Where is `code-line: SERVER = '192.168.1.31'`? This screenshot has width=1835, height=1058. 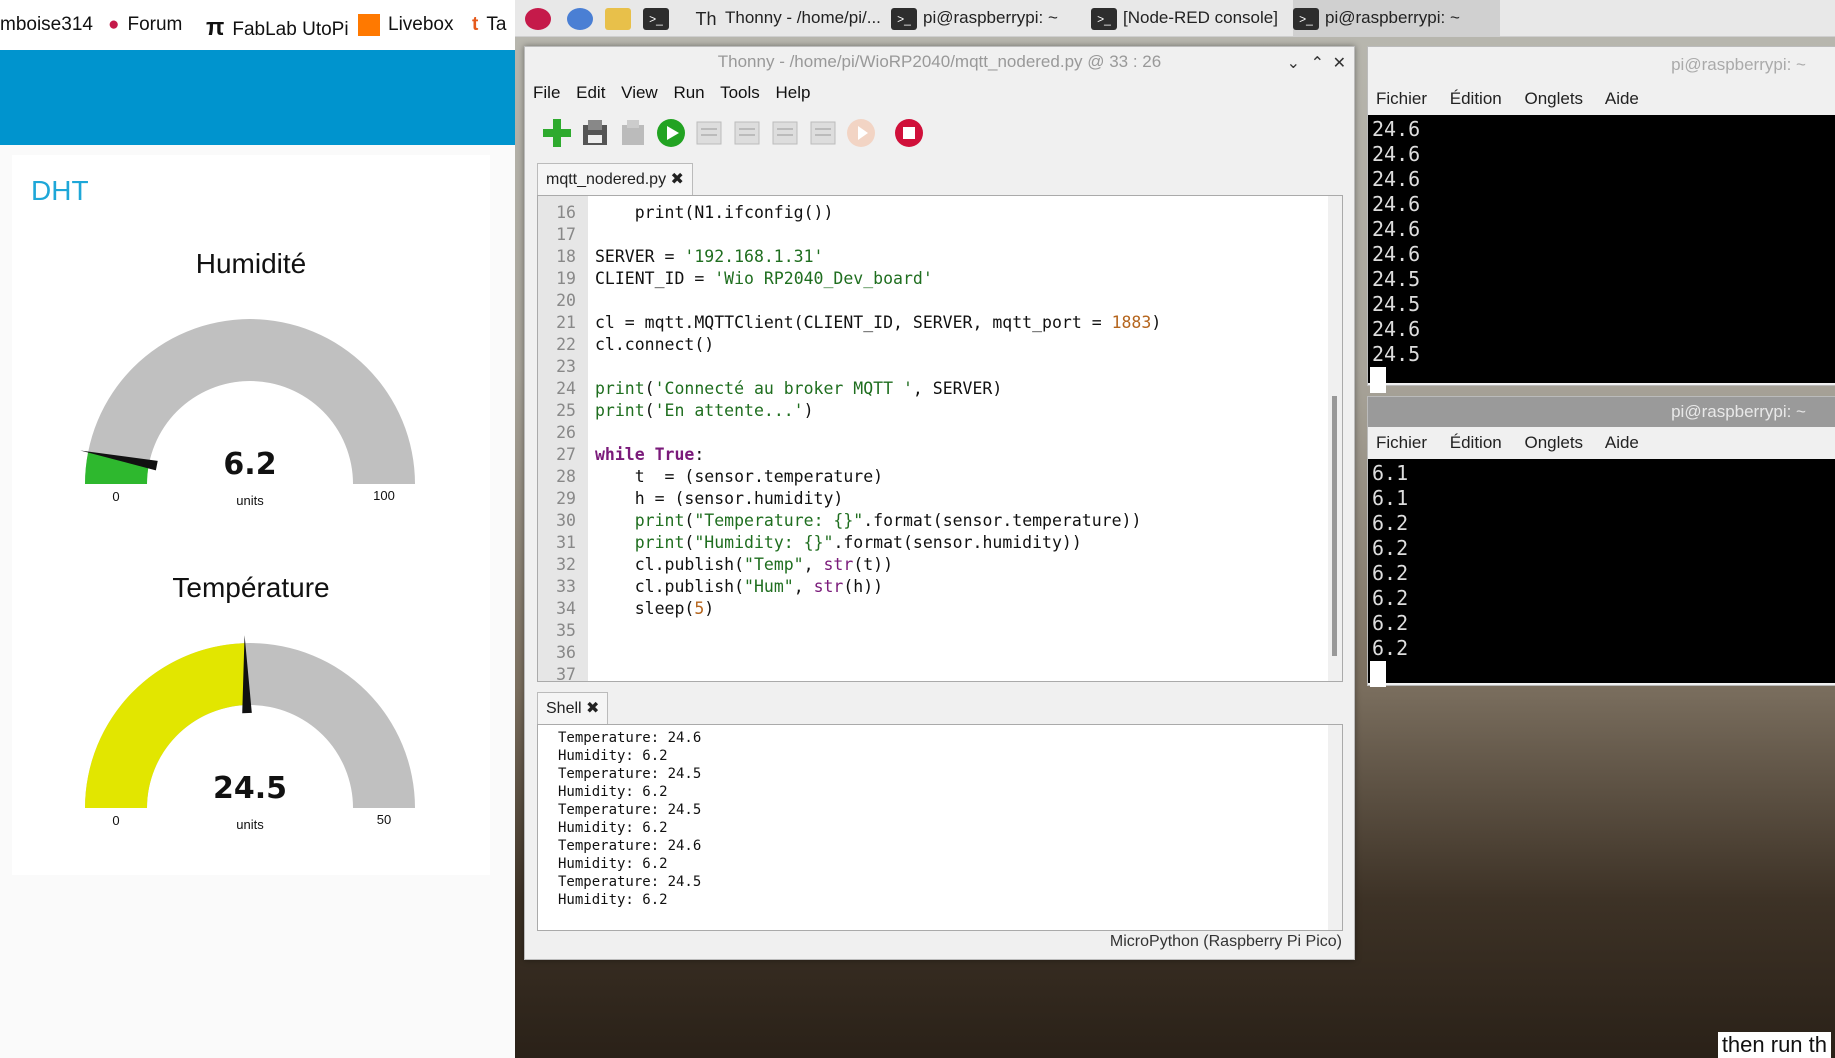
code-line: SERVER = '192.168.1.31' is located at coordinates (709, 257).